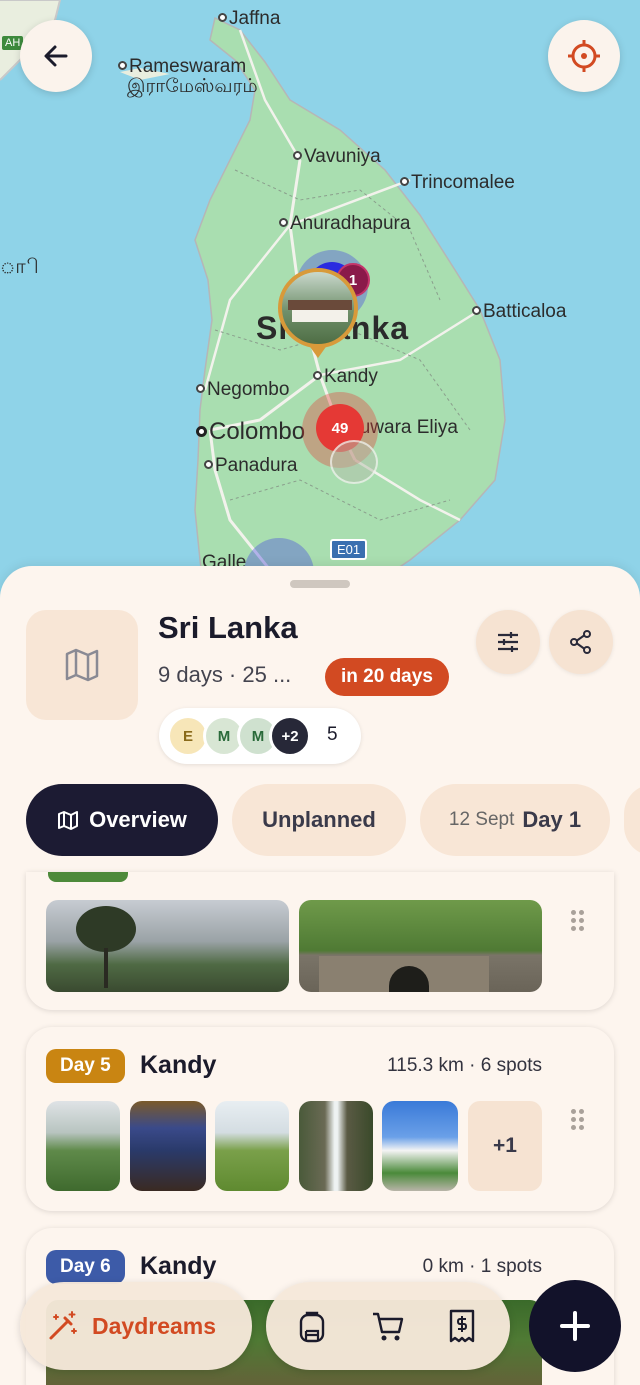 The height and width of the screenshot is (1385, 640). I want to click on cart-icon, so click(388, 1326).